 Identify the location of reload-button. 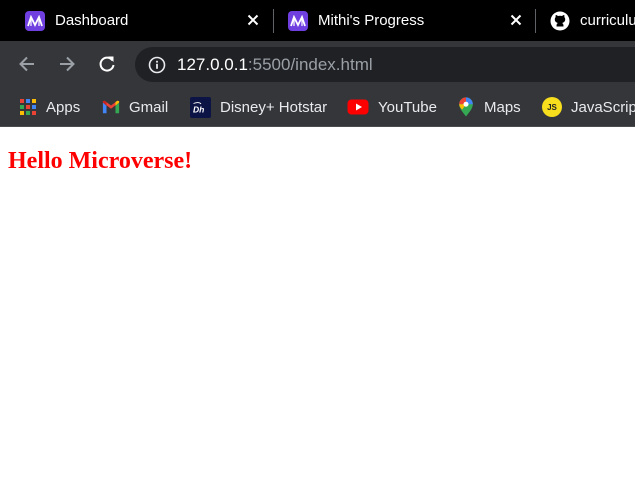
(107, 64).